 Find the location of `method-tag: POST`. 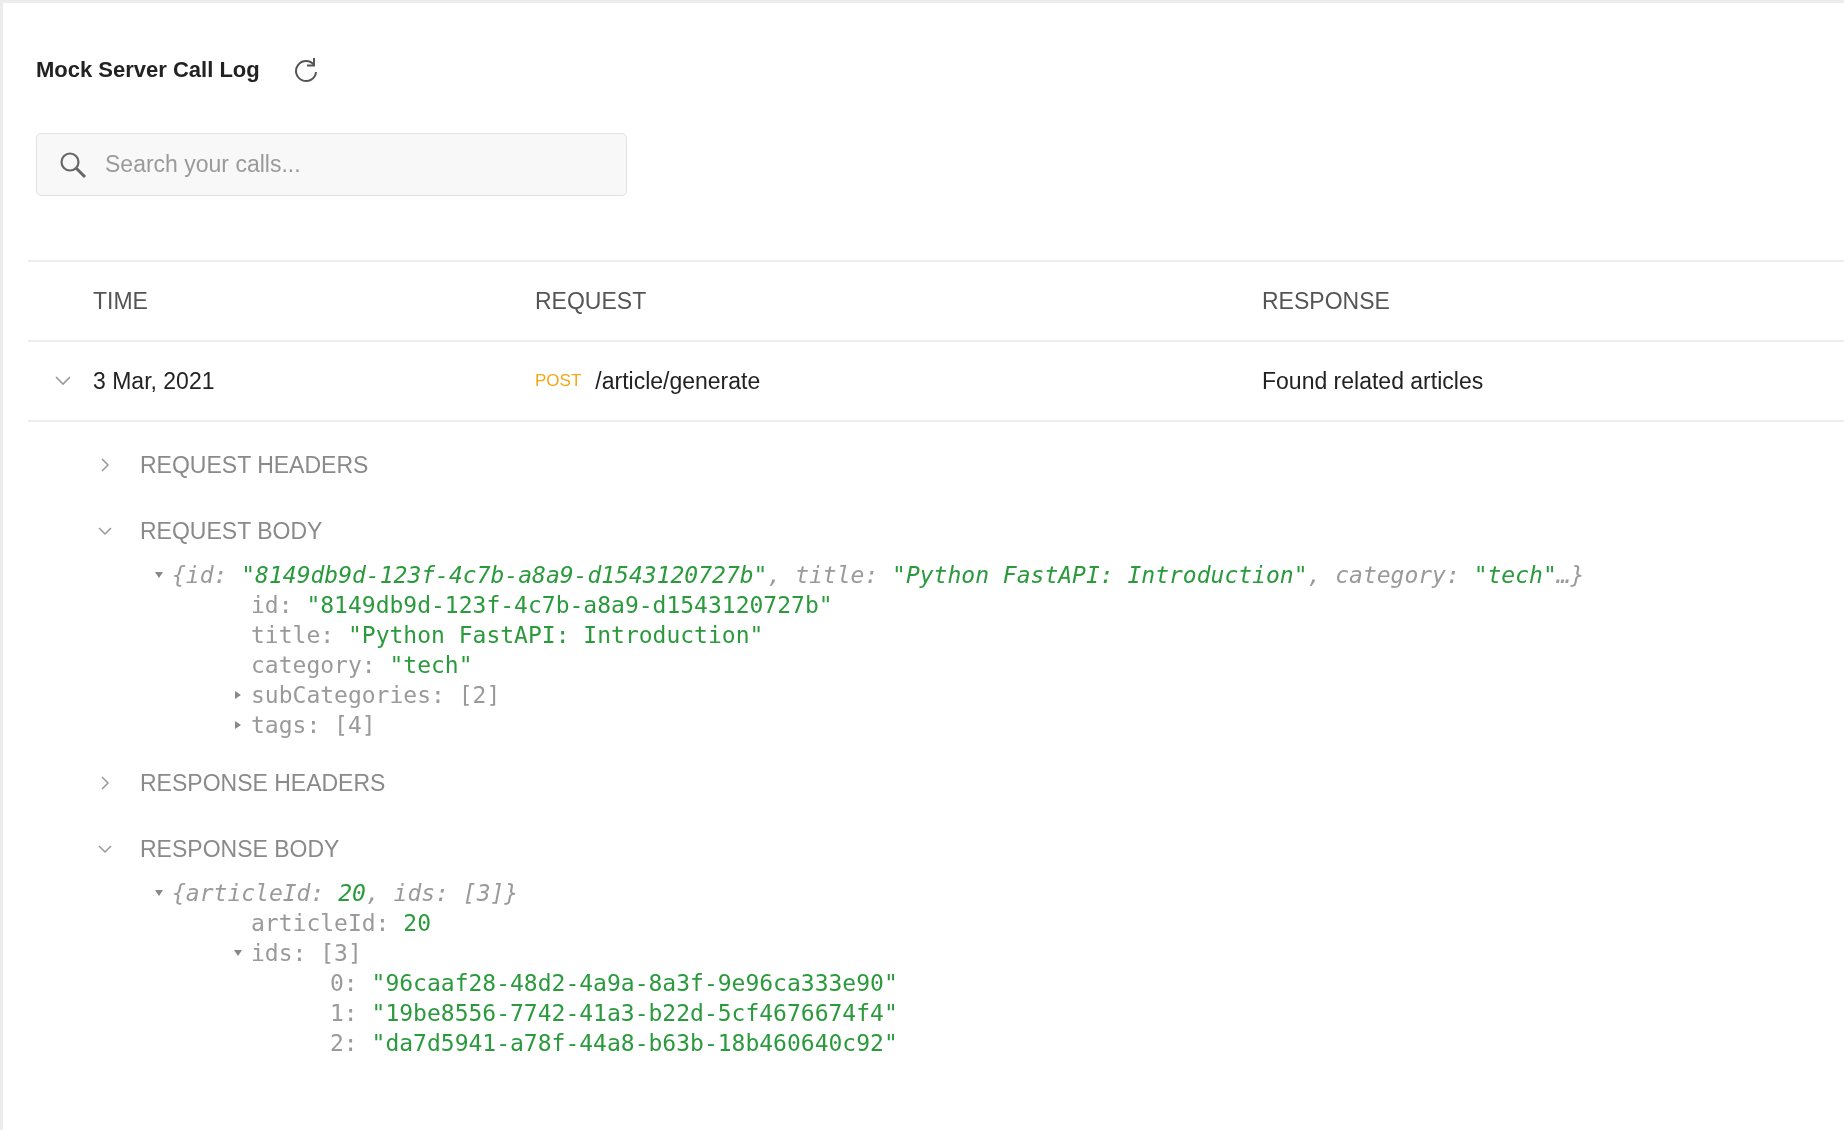

method-tag: POST is located at coordinates (558, 381).